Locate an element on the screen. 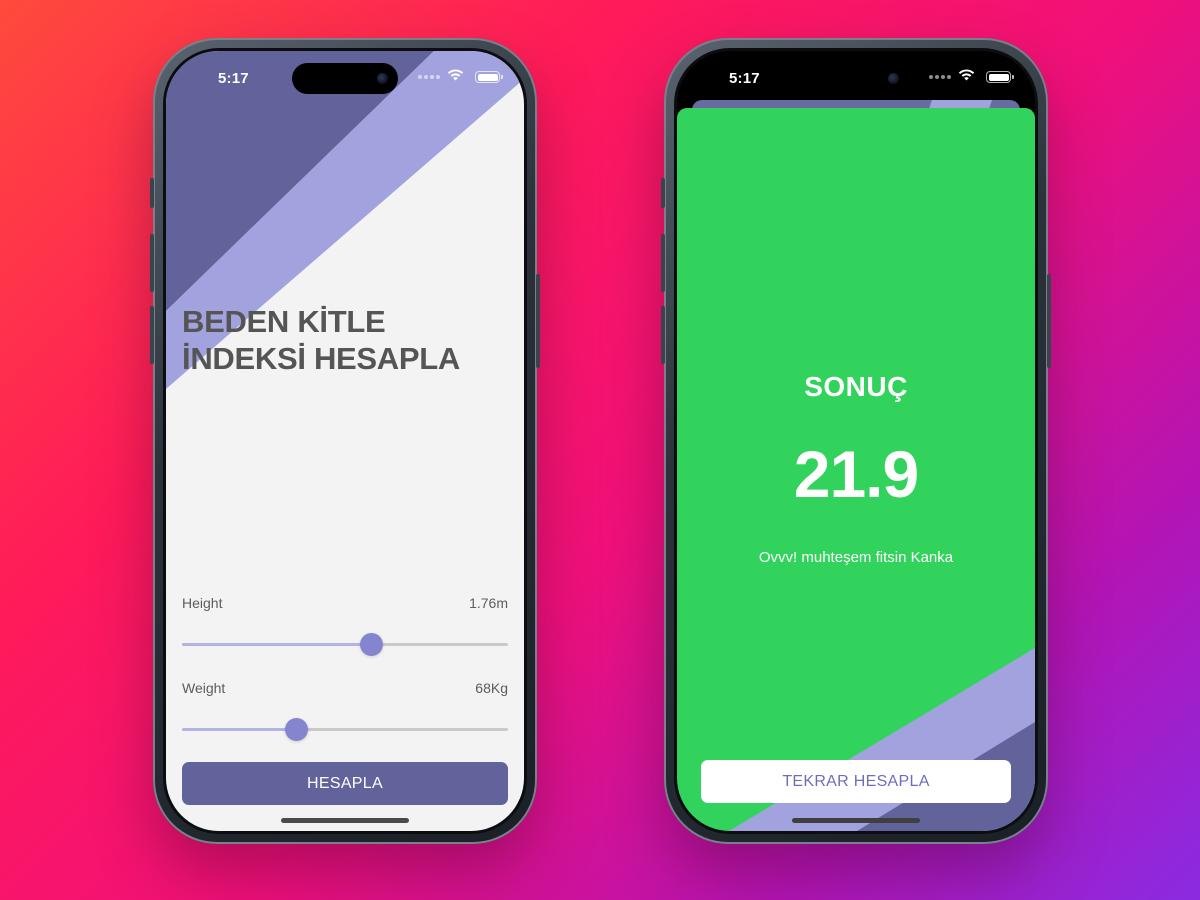  height-value: 1.76m is located at coordinates (488, 603).